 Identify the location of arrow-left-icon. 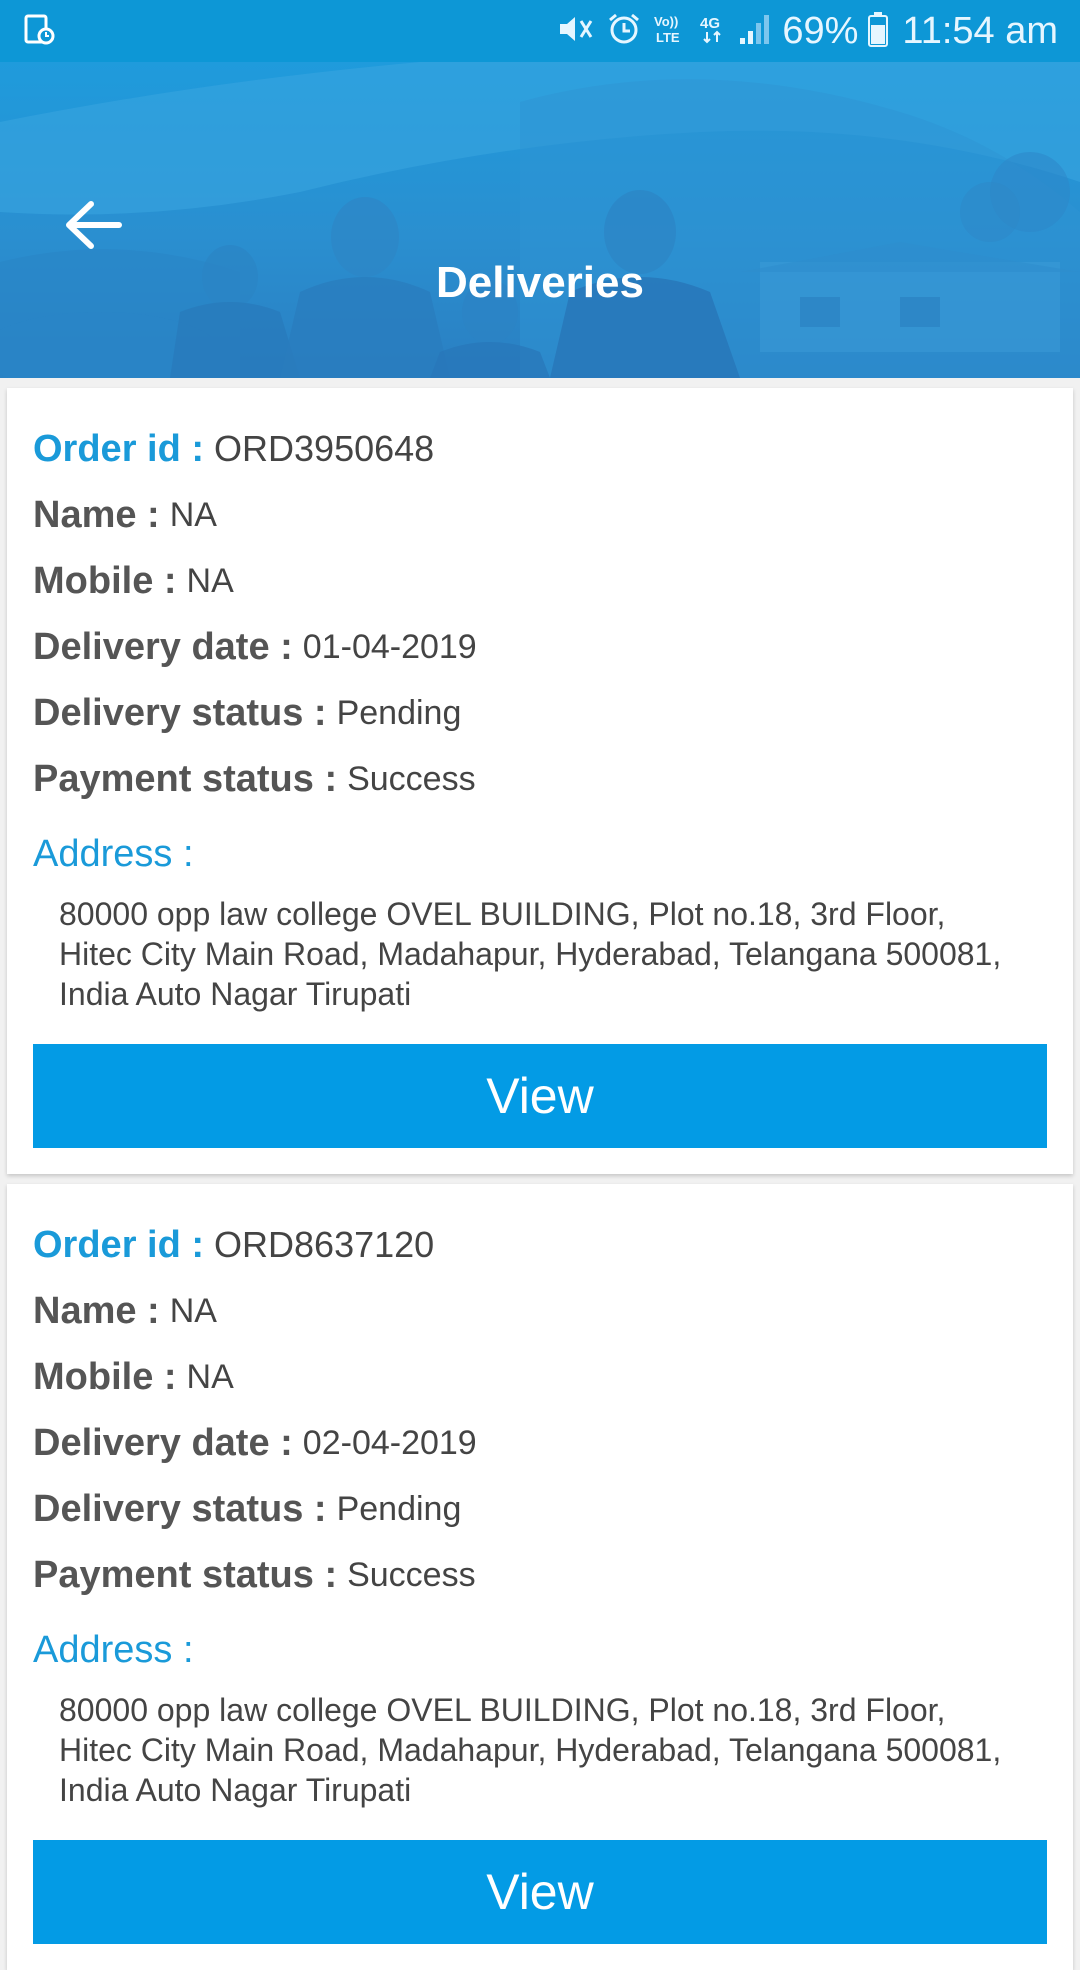
(94, 225).